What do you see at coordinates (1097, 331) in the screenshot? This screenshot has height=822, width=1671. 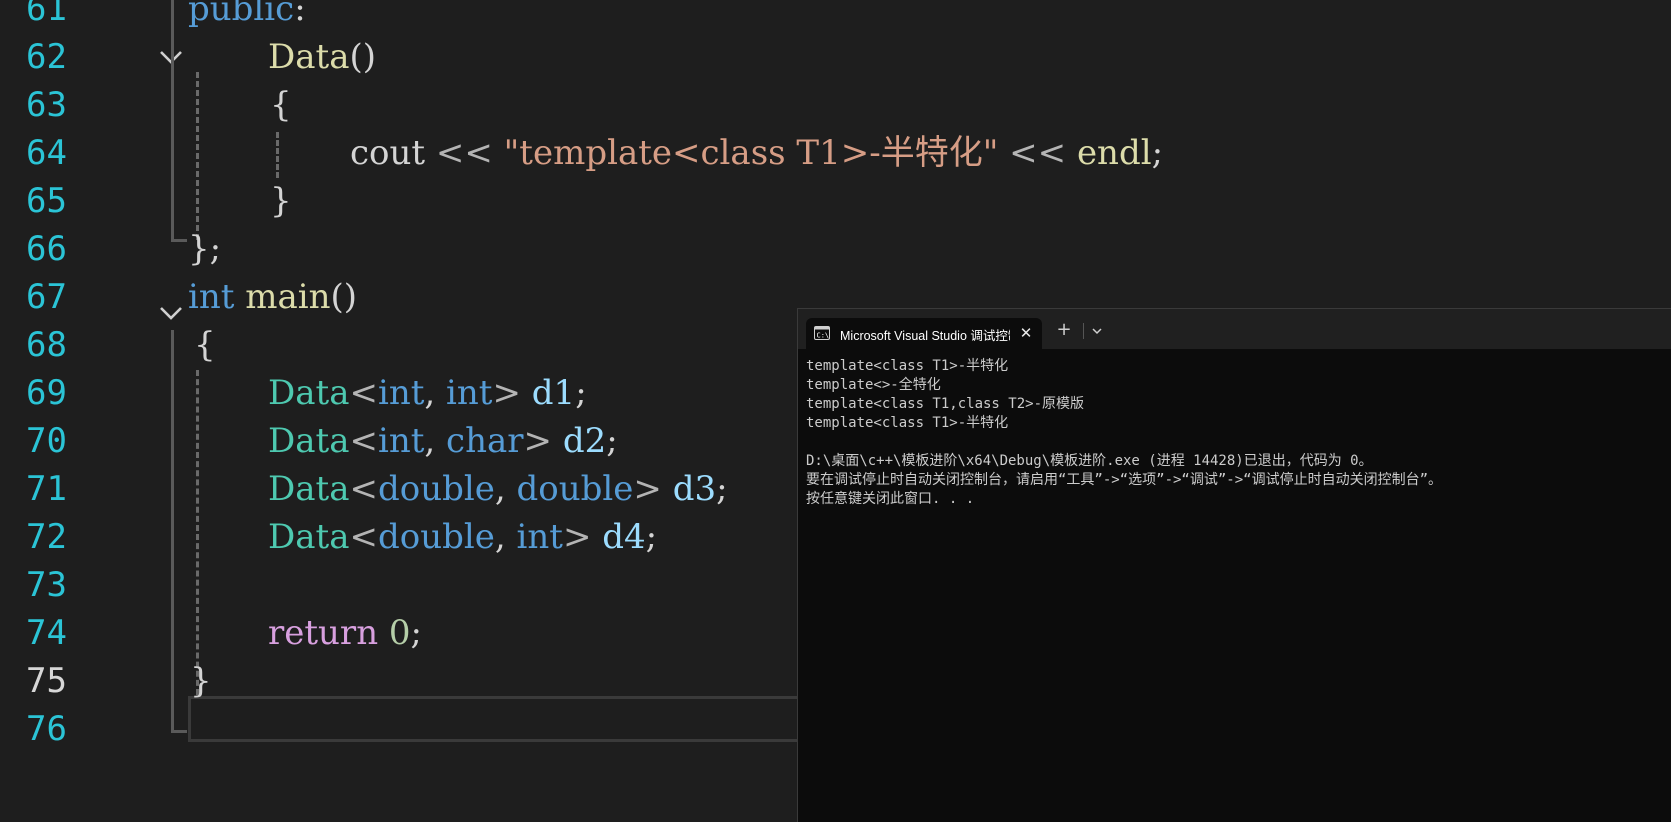 I see `chevron-down-icon` at bounding box center [1097, 331].